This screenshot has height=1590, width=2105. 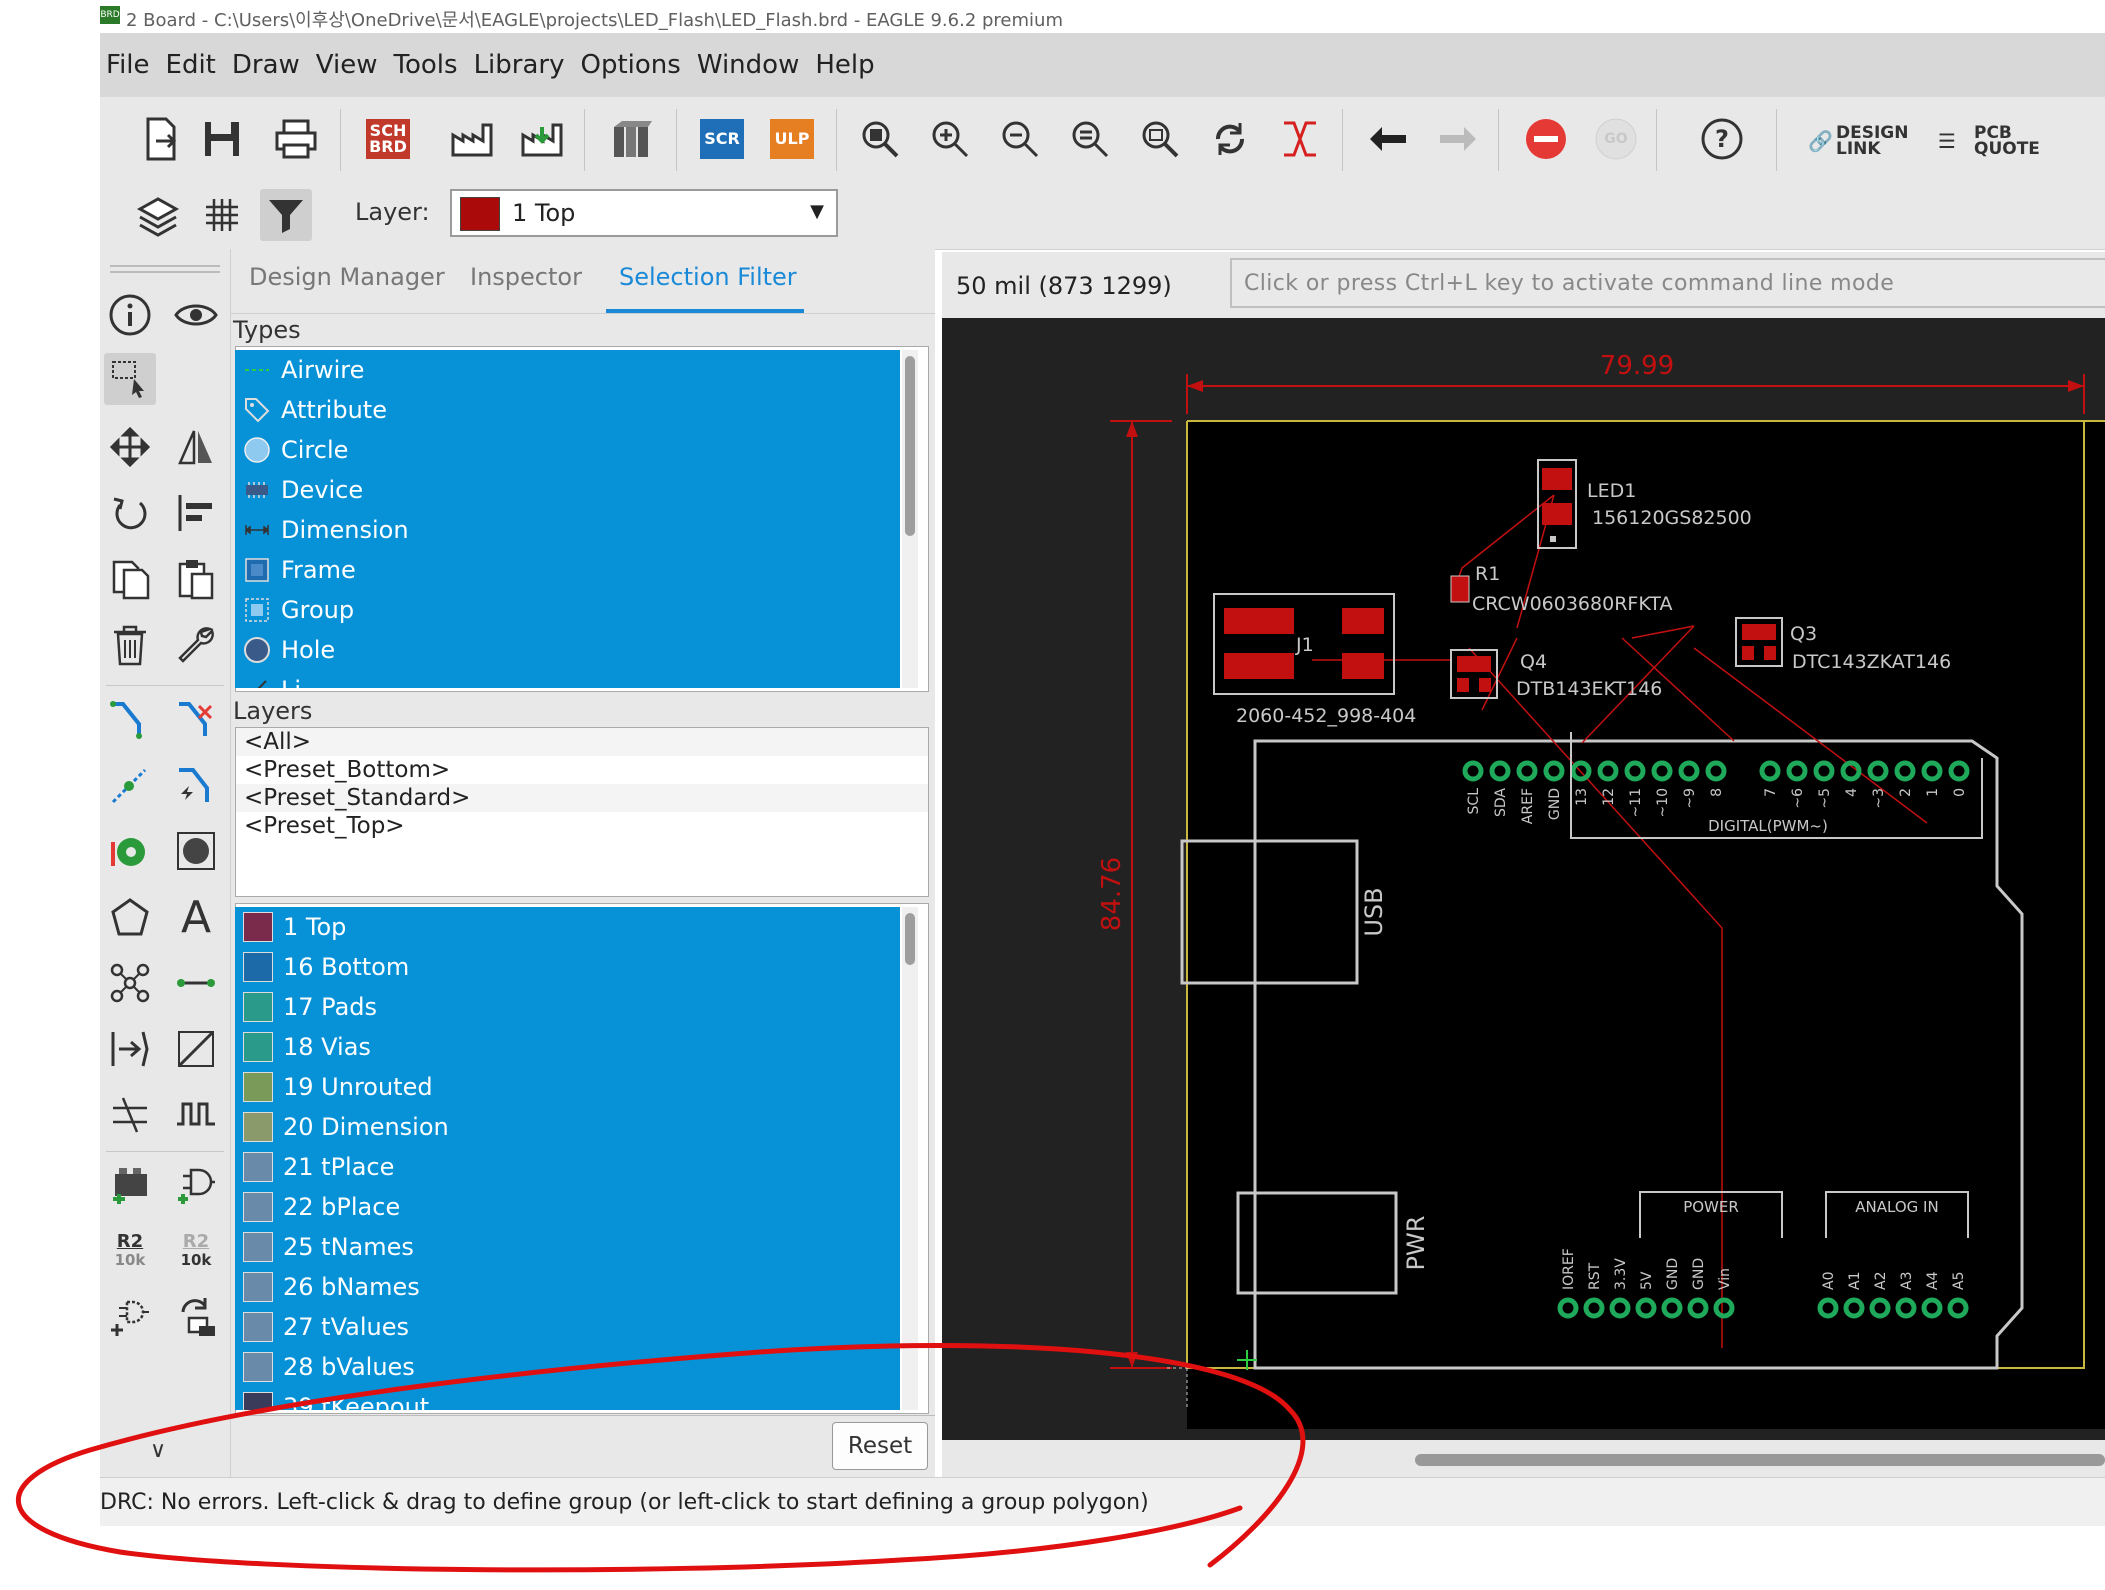 What do you see at coordinates (567, 1367) in the screenshot?
I see `list-item: 28 bValues` at bounding box center [567, 1367].